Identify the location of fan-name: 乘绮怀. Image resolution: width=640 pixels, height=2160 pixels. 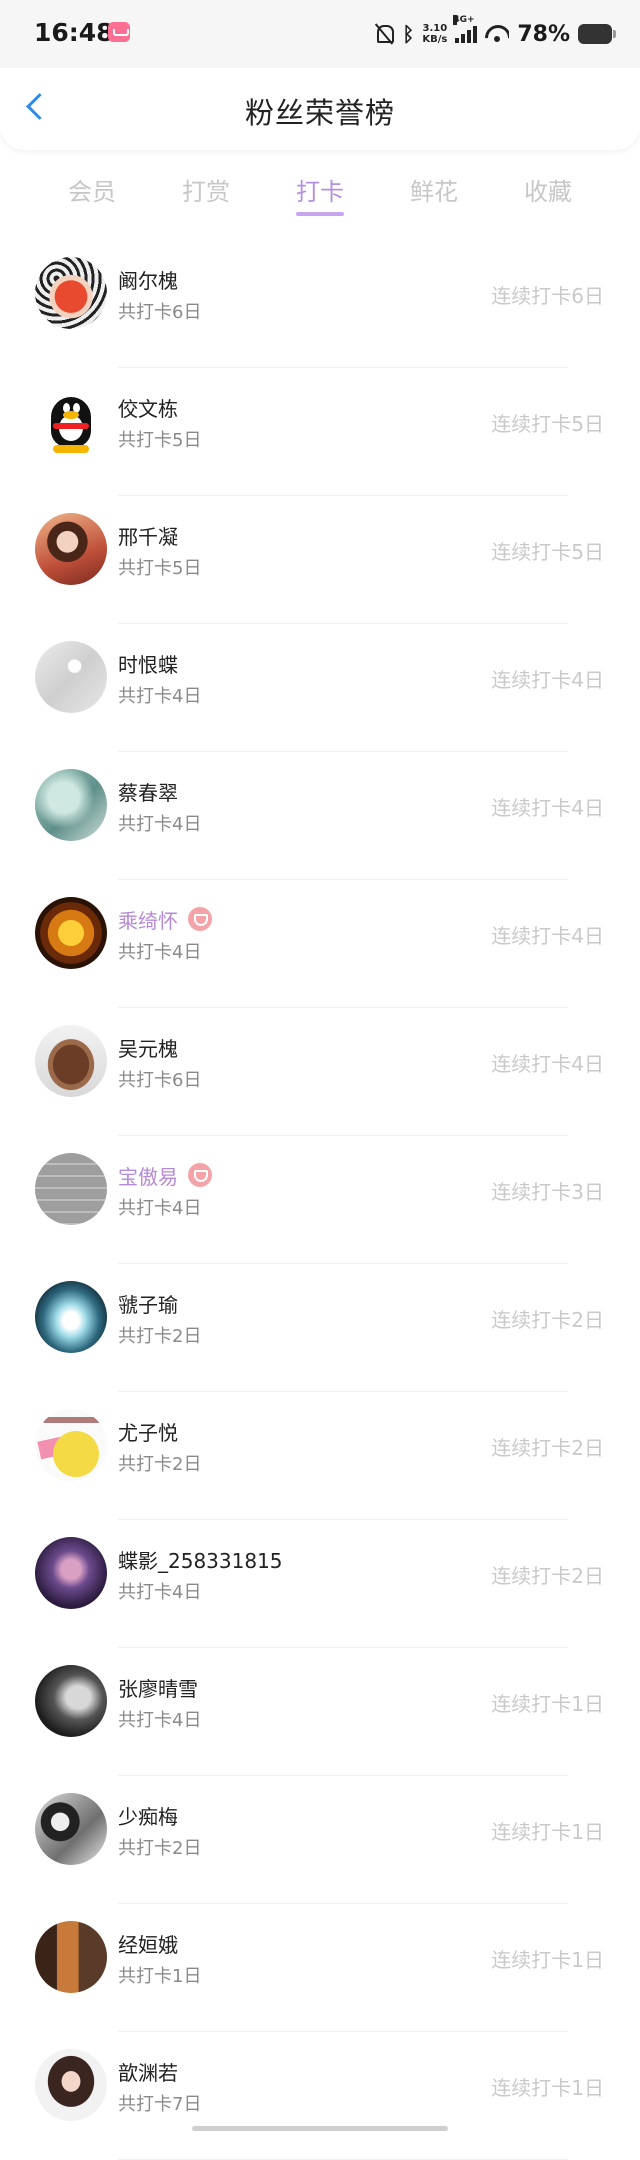
(148, 920).